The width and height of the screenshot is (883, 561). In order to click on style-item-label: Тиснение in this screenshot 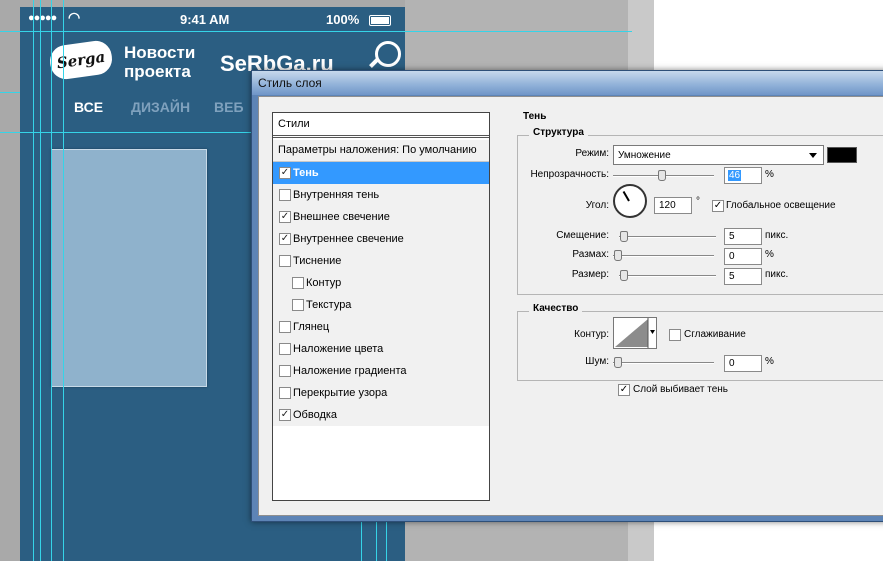, I will do `click(317, 261)`.